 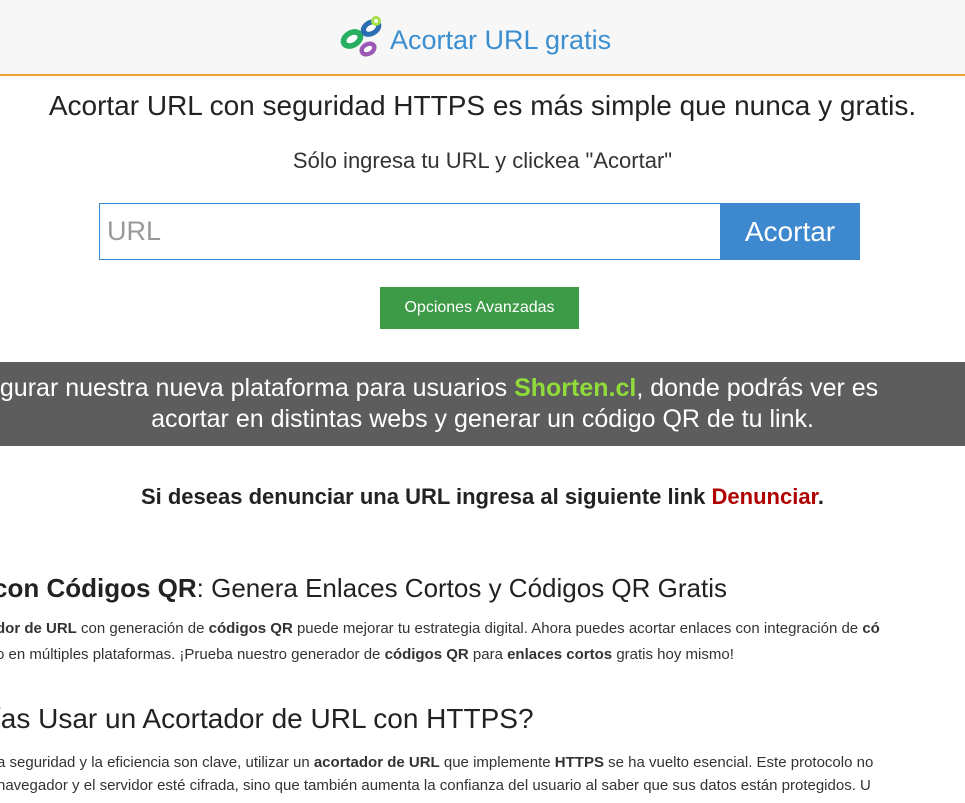 I want to click on text-run: HTTPS, so click(x=579, y=762).